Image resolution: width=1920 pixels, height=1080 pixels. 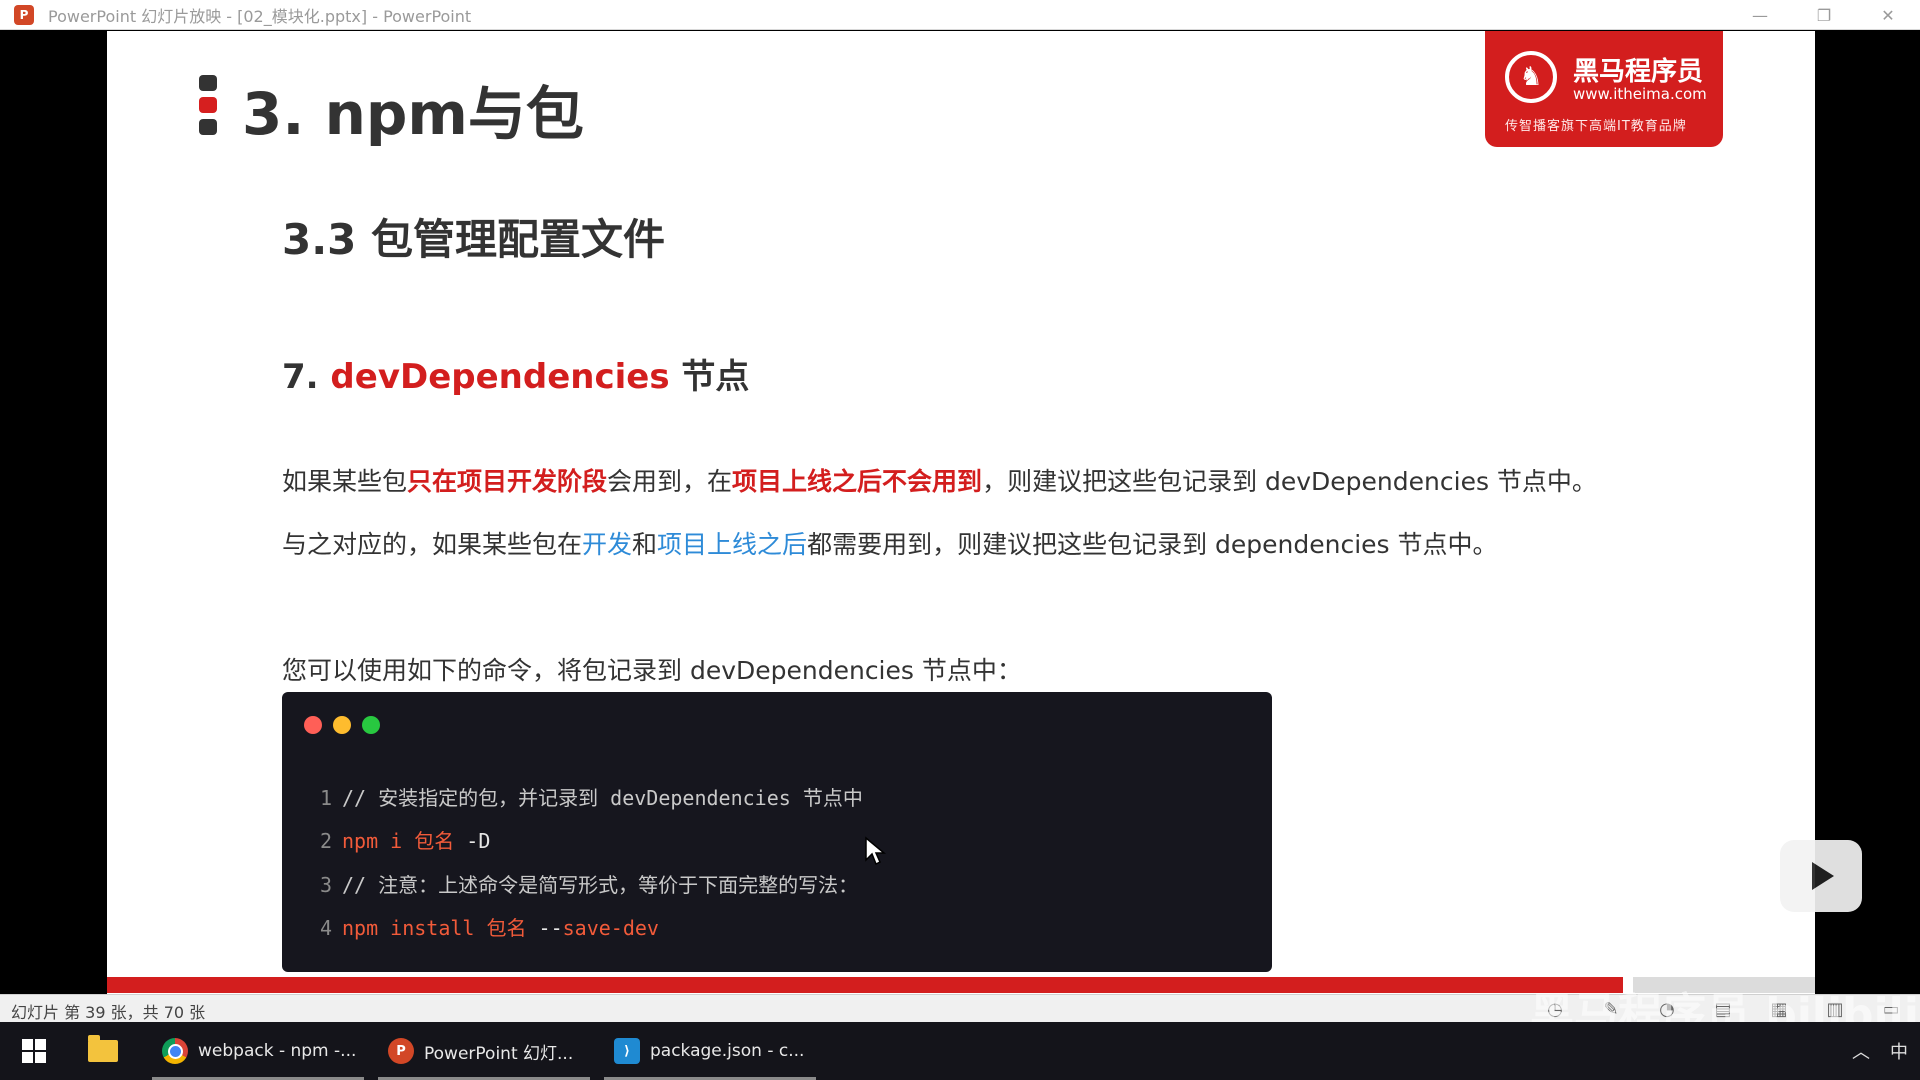 I want to click on code-line: 3 // 注意：上述命令是简写形式，等价于下面完整的写法：, so click(x=589, y=883).